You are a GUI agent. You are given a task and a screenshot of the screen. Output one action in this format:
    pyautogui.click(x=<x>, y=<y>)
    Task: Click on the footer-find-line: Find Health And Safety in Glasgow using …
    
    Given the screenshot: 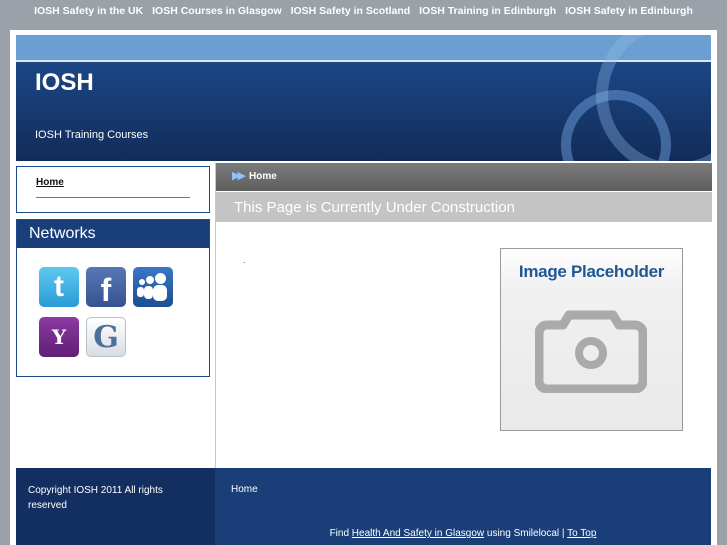 What is the action you would take?
    pyautogui.click(x=463, y=533)
    